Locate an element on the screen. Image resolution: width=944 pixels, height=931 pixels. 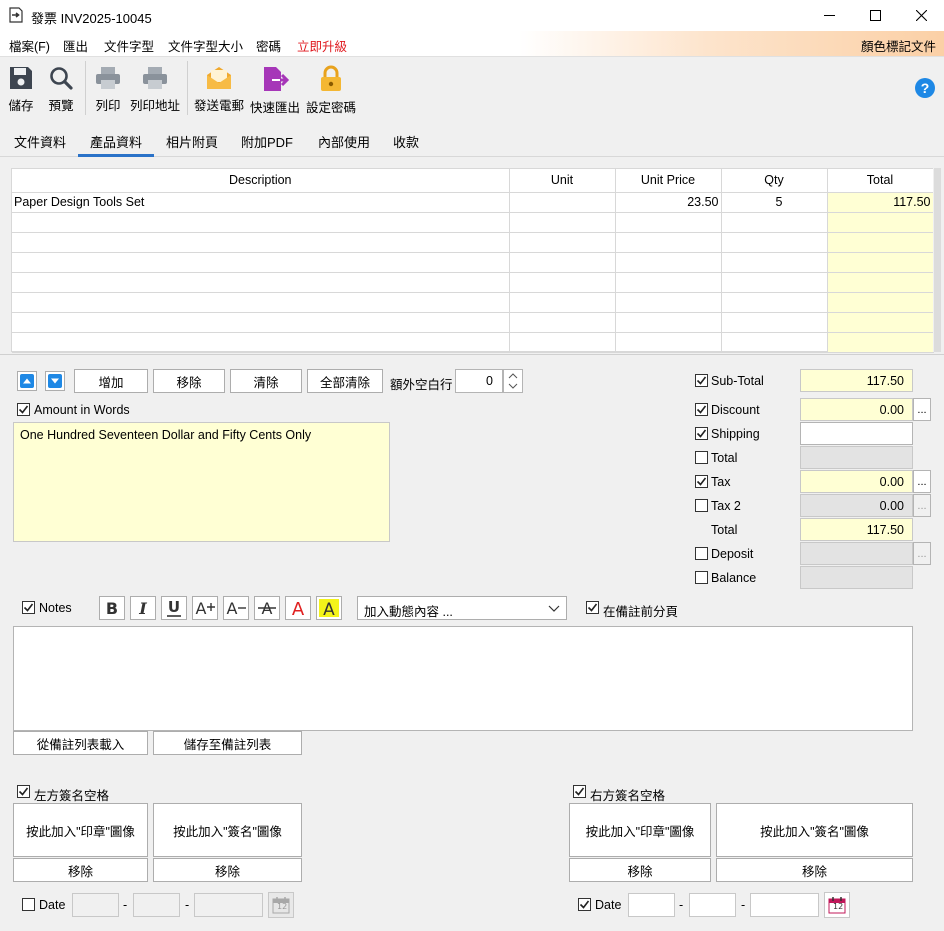
left-signature-image-button: 按此加入"簽名"圖像 is located at coordinates (227, 830).